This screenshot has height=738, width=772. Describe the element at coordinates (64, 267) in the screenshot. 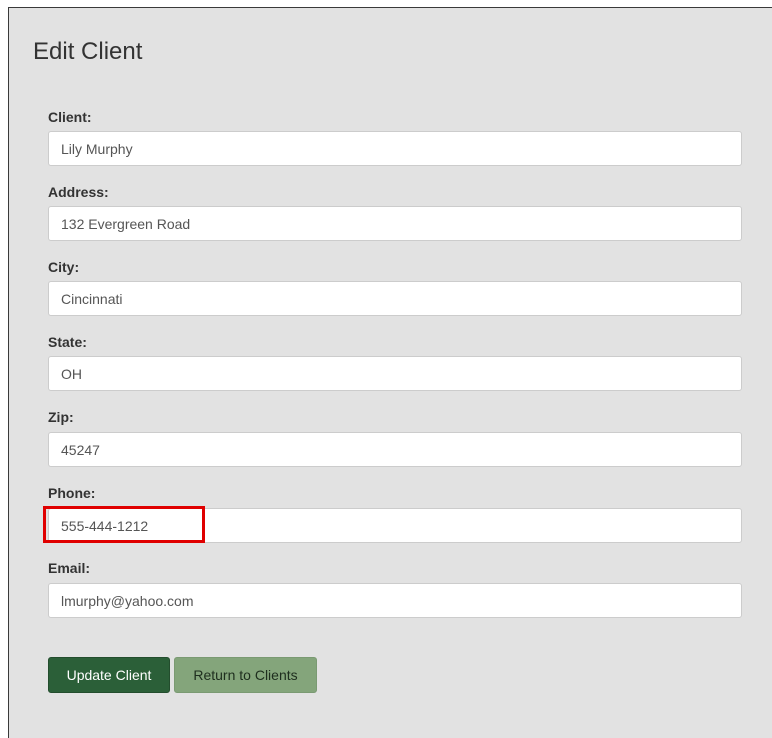

I see `city-label: City:` at that location.